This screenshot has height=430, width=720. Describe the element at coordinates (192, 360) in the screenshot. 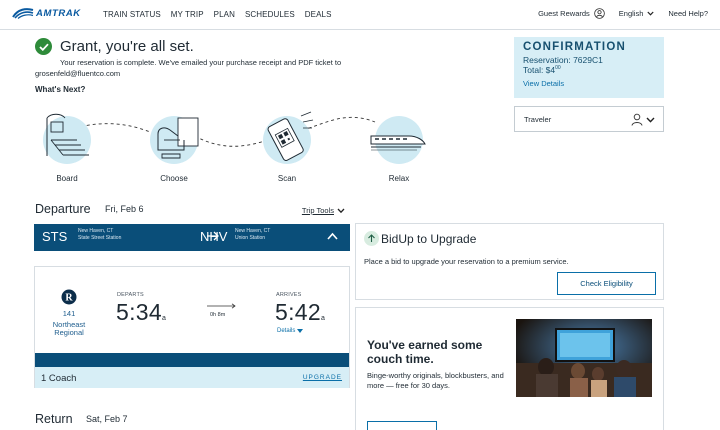

I see `trip-progress-bar` at that location.